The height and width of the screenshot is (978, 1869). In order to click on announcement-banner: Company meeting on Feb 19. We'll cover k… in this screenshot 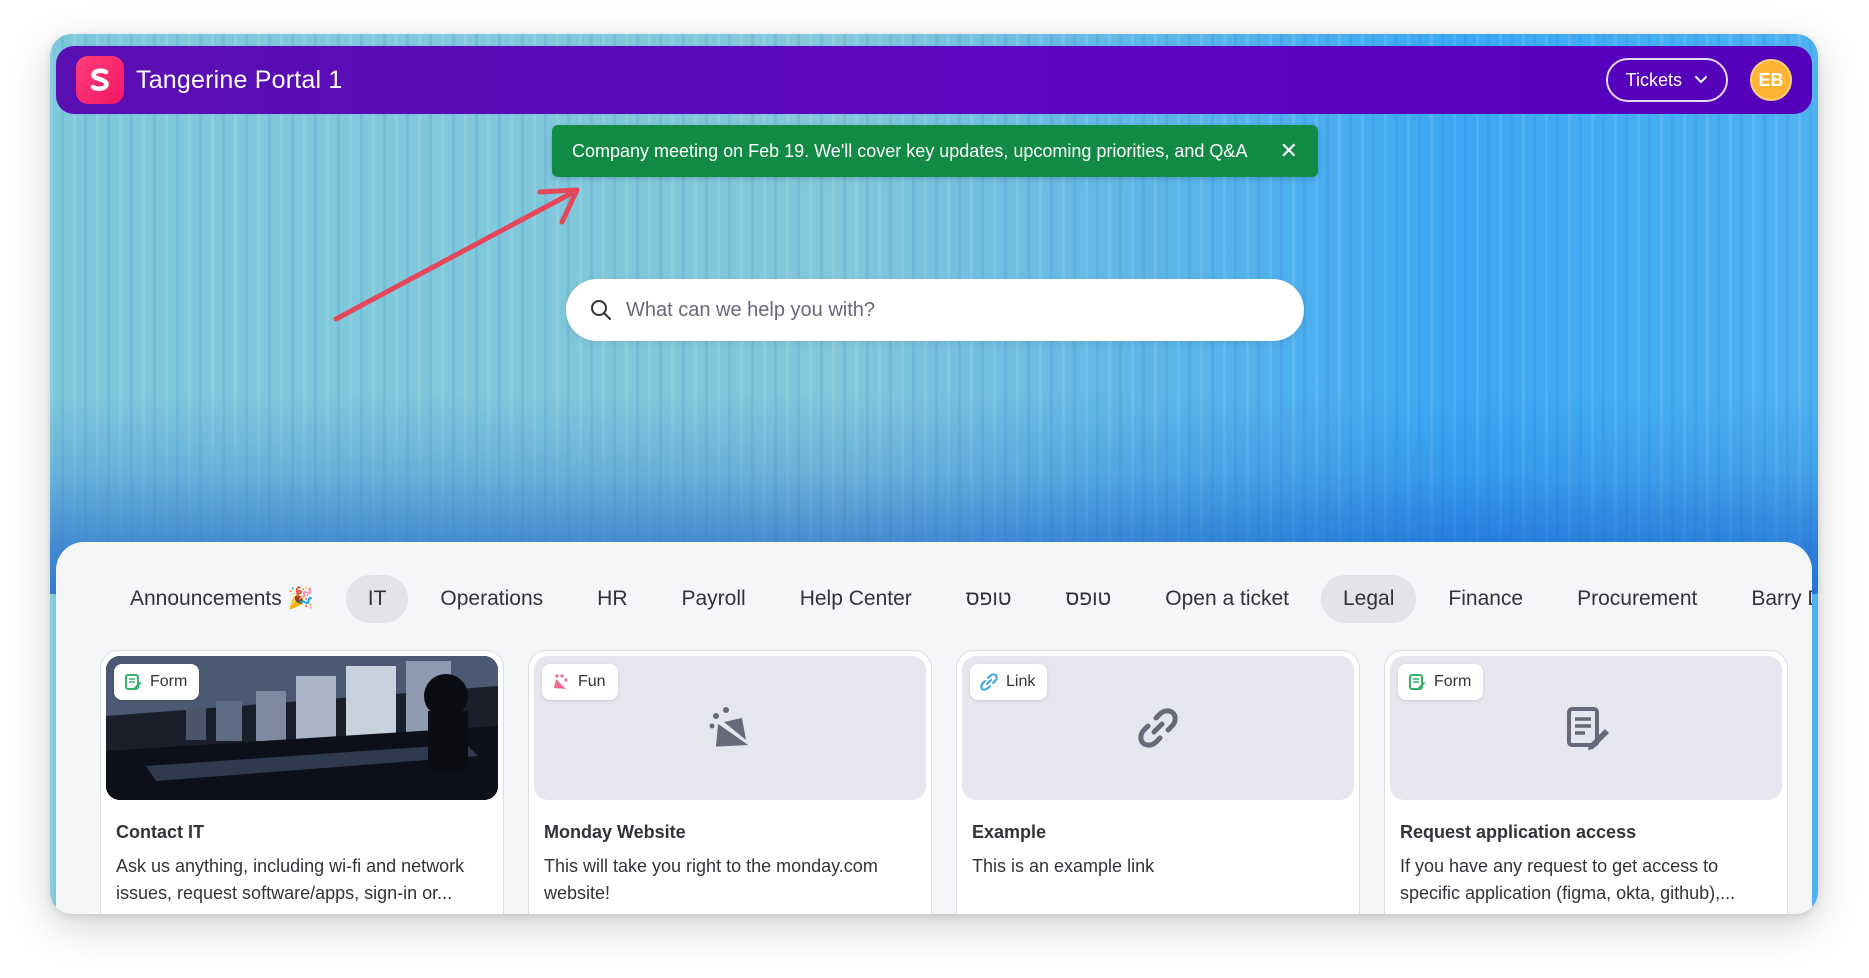, I will do `click(935, 151)`.